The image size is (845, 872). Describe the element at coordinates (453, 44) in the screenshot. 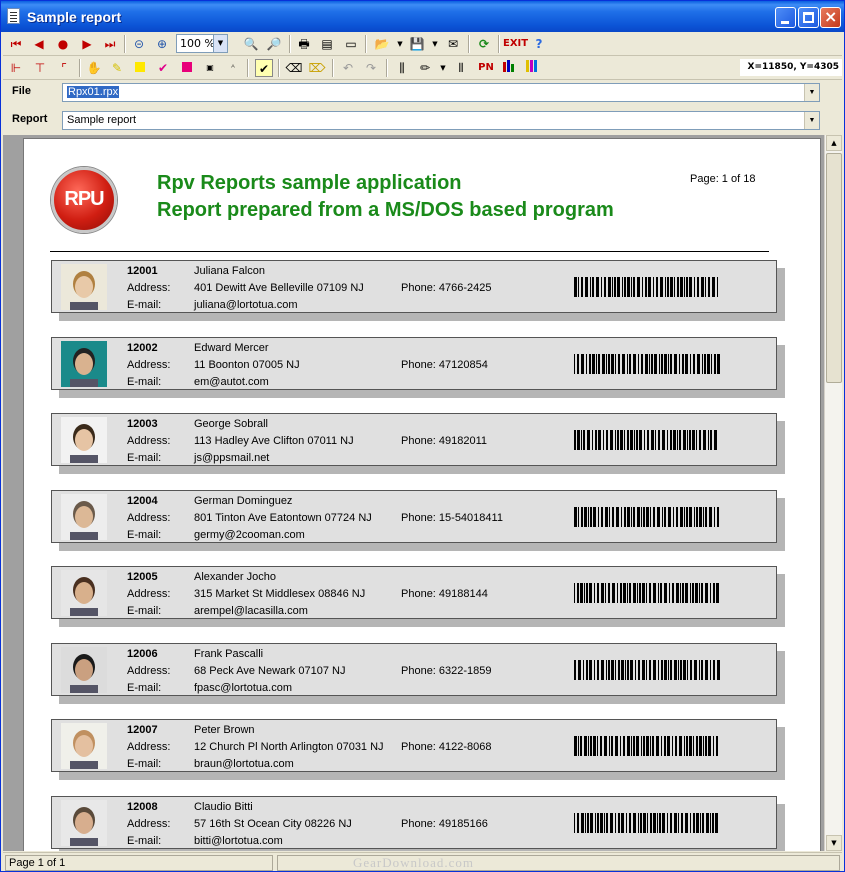

I see `export-icon: ✉` at that location.